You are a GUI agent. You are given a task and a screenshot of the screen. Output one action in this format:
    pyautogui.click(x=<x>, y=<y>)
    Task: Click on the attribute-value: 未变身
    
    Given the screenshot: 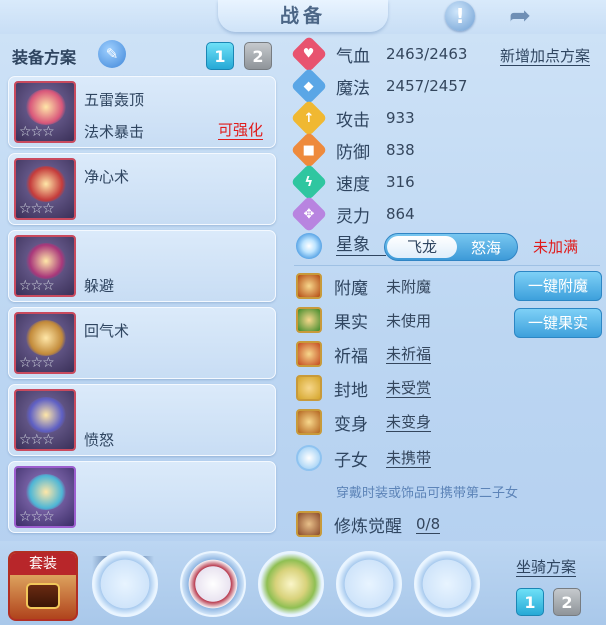 What is the action you would take?
    pyautogui.click(x=409, y=422)
    